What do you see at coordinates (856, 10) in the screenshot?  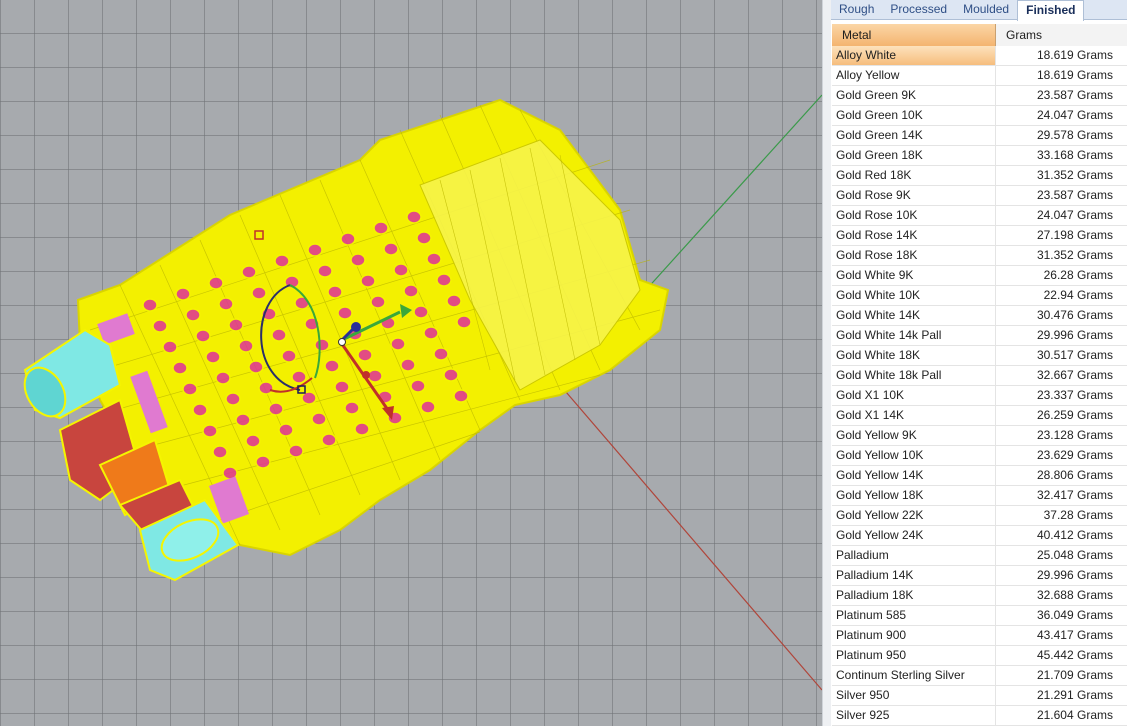 I see `tab-rough: Rough` at bounding box center [856, 10].